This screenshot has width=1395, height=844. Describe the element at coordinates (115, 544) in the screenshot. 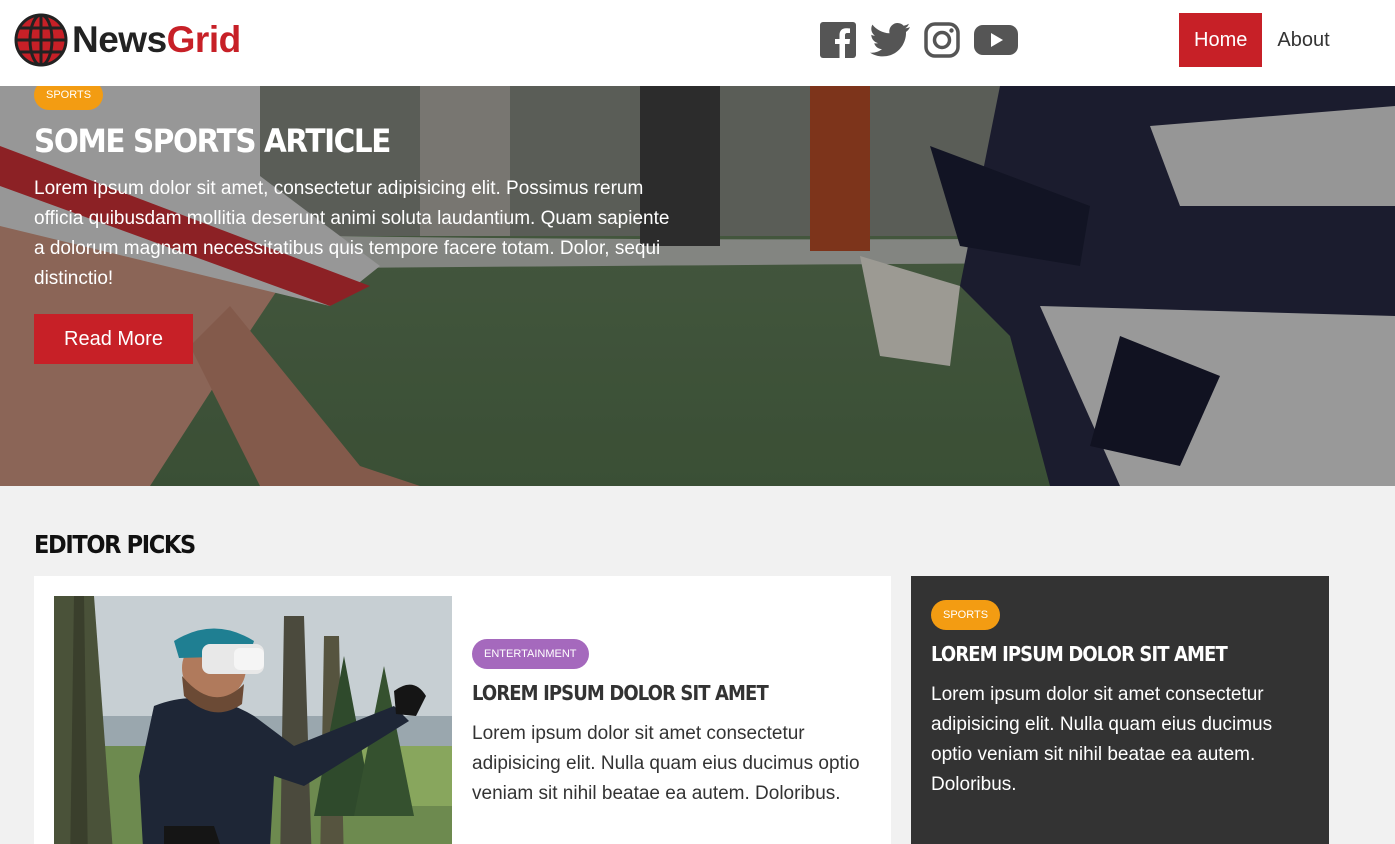

I see `section-title-editor-picks: EDITOR PICKS` at that location.